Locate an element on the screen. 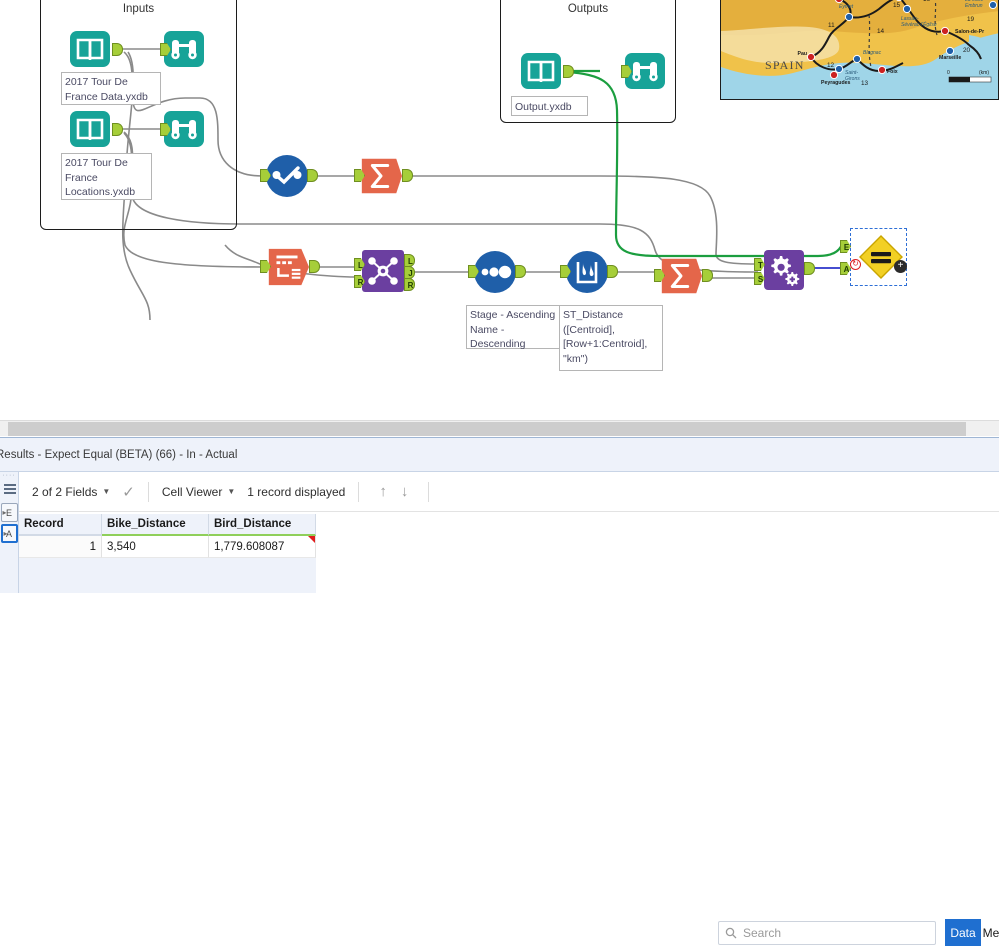  list-icon is located at coordinates (9, 490).